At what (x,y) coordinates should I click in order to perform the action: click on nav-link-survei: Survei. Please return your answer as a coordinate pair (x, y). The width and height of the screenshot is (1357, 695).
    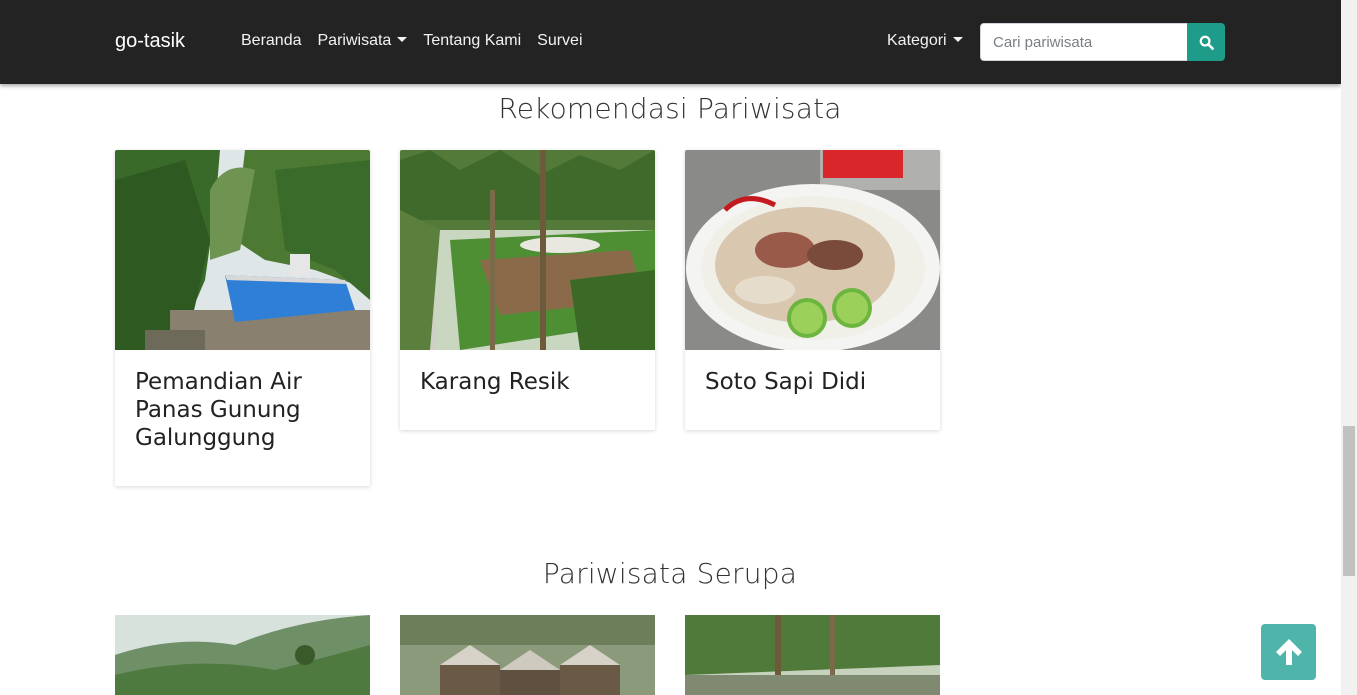
    Looking at the image, I should click on (559, 41).